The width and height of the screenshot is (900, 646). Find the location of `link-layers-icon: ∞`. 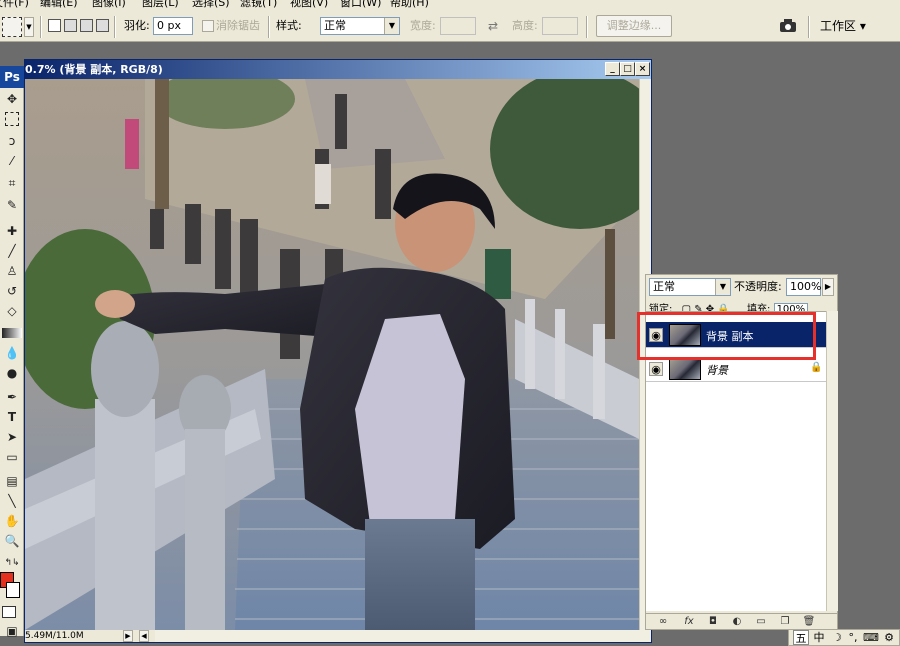

link-layers-icon: ∞ is located at coordinates (663, 622).